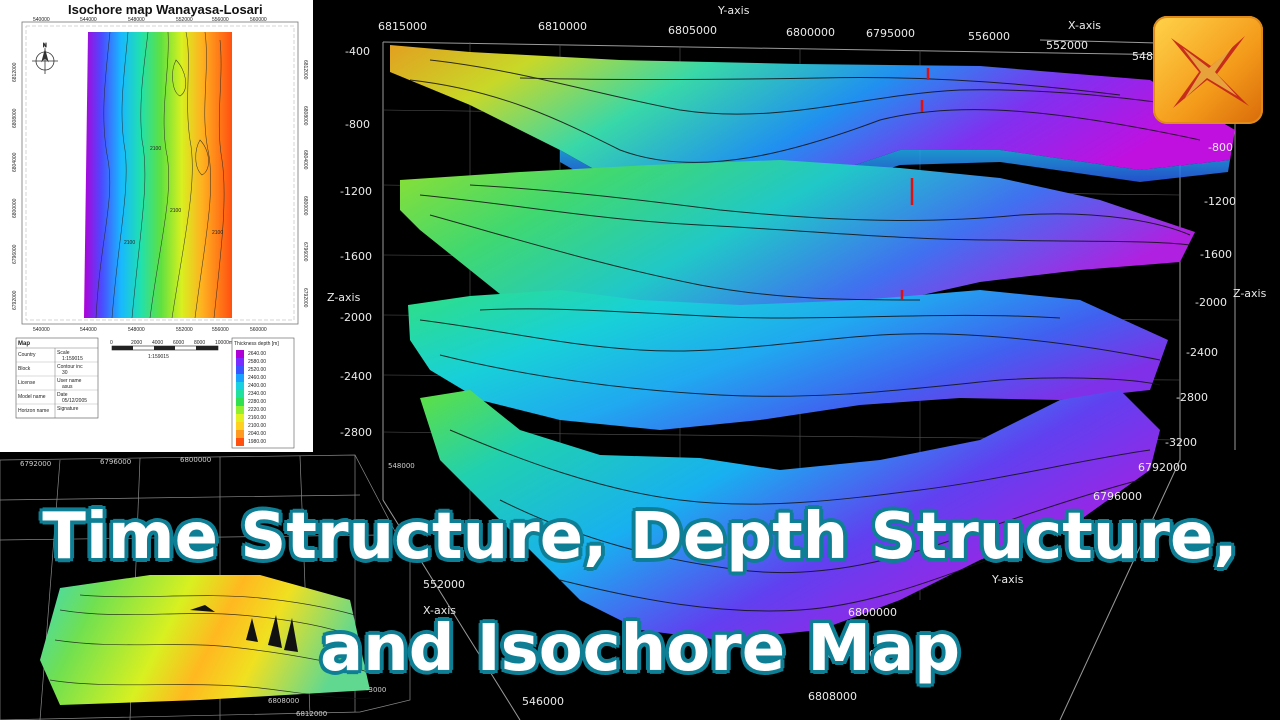  Describe the element at coordinates (111, 343) in the screenshot. I see `scale-tick: 0` at that location.